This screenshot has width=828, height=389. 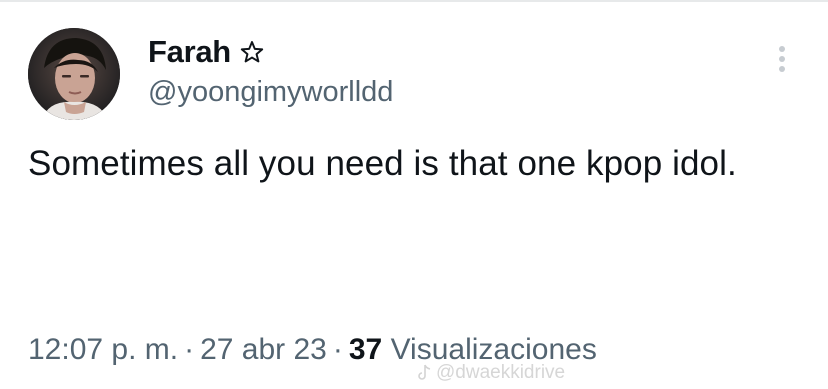 What do you see at coordinates (501, 372) in the screenshot?
I see `watermark-text: @dwaekkidrive` at bounding box center [501, 372].